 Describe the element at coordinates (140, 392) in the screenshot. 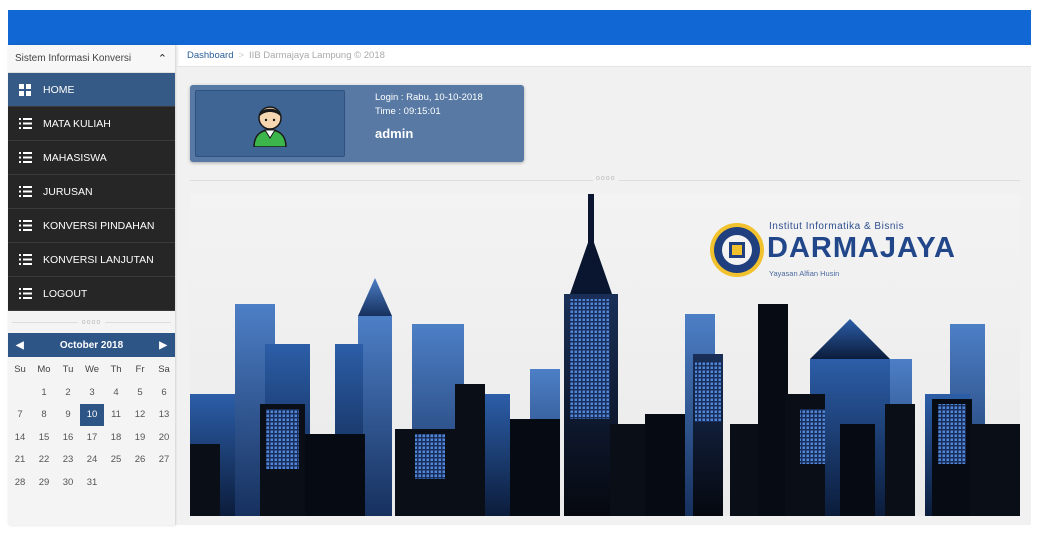

I see `calendar-day: 5` at that location.